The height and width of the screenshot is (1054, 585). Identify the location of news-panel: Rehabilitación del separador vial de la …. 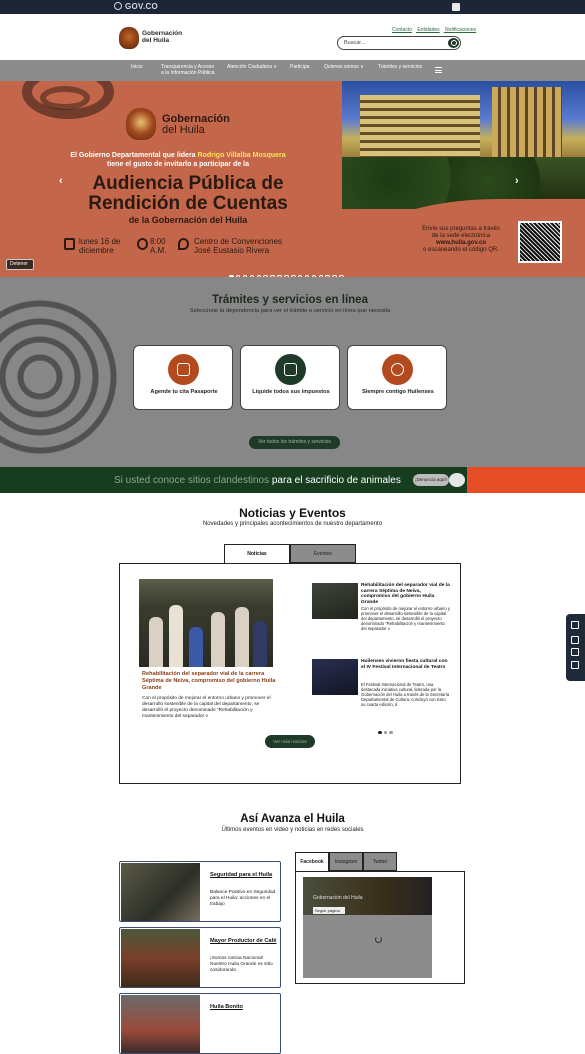
(290, 673).